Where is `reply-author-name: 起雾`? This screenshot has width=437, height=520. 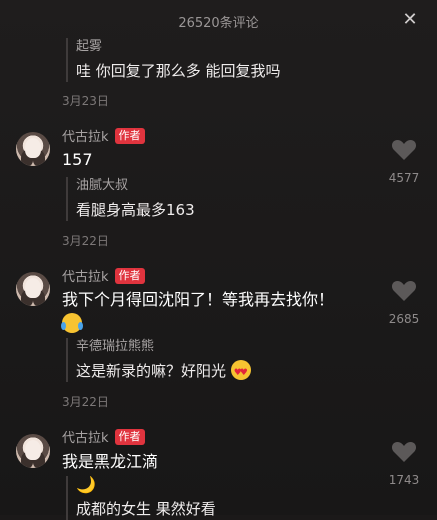 reply-author-name: 起雾 is located at coordinates (178, 47).